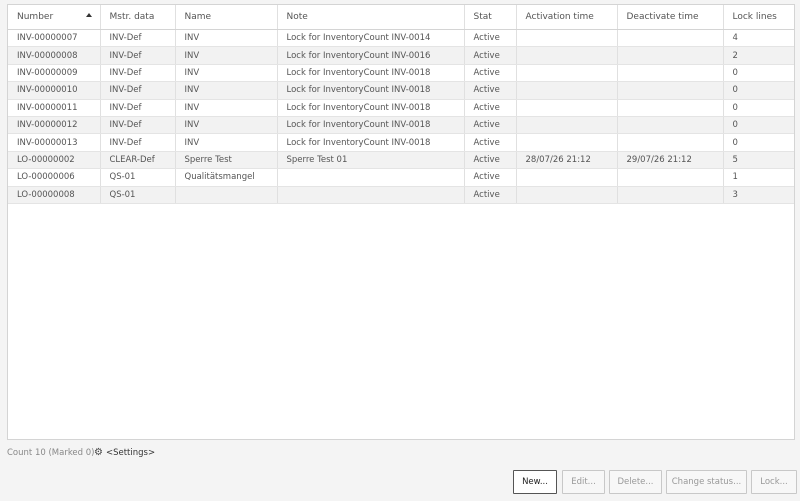  I want to click on cell-lock-lines: 2, so click(758, 55).